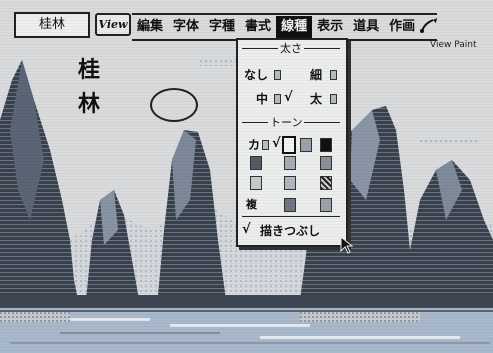 Image resolution: width=493 pixels, height=353 pixels. What do you see at coordinates (222, 27) in the screenshot?
I see `menu-char-type: 字種` at bounding box center [222, 27].